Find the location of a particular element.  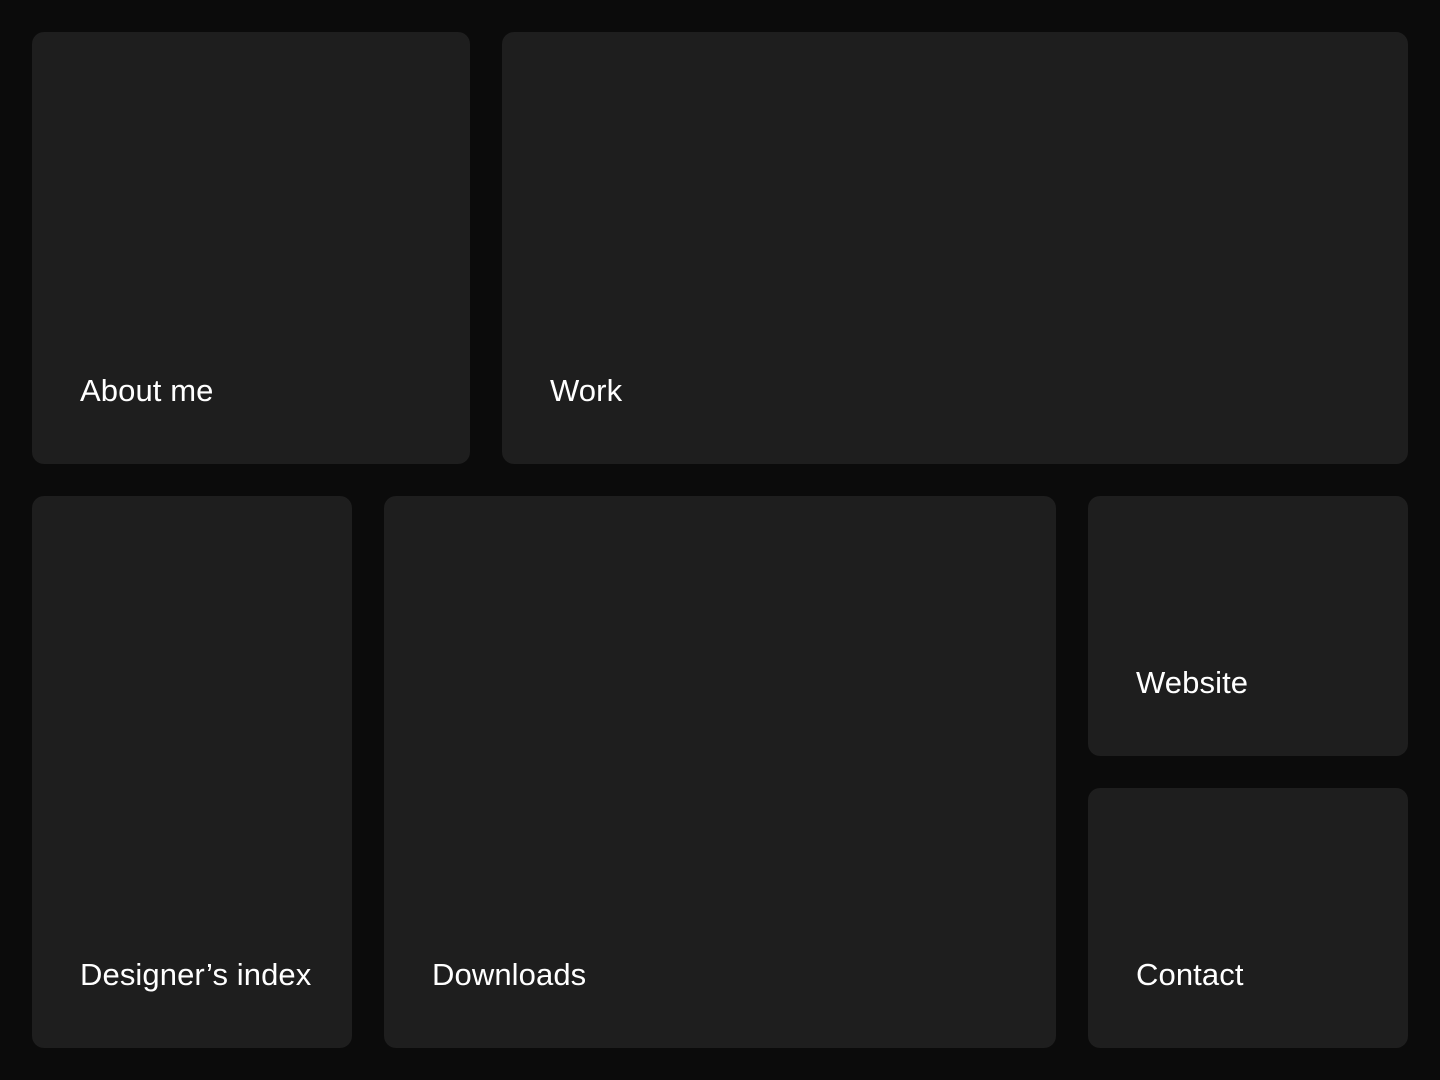

website-tile: Website is located at coordinates (1248, 626).